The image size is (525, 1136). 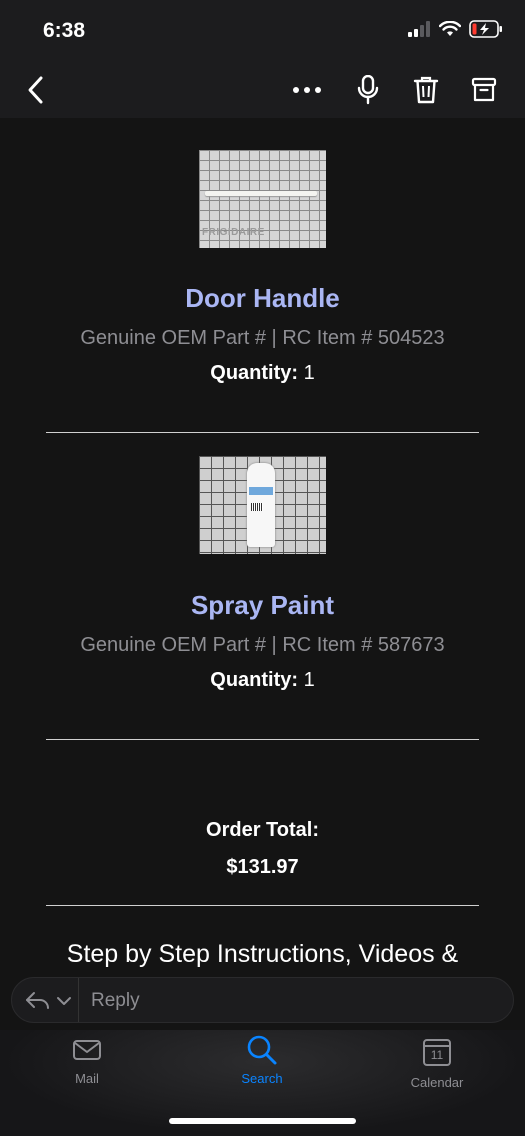 I want to click on home-indicator, so click(x=262, y=1121).